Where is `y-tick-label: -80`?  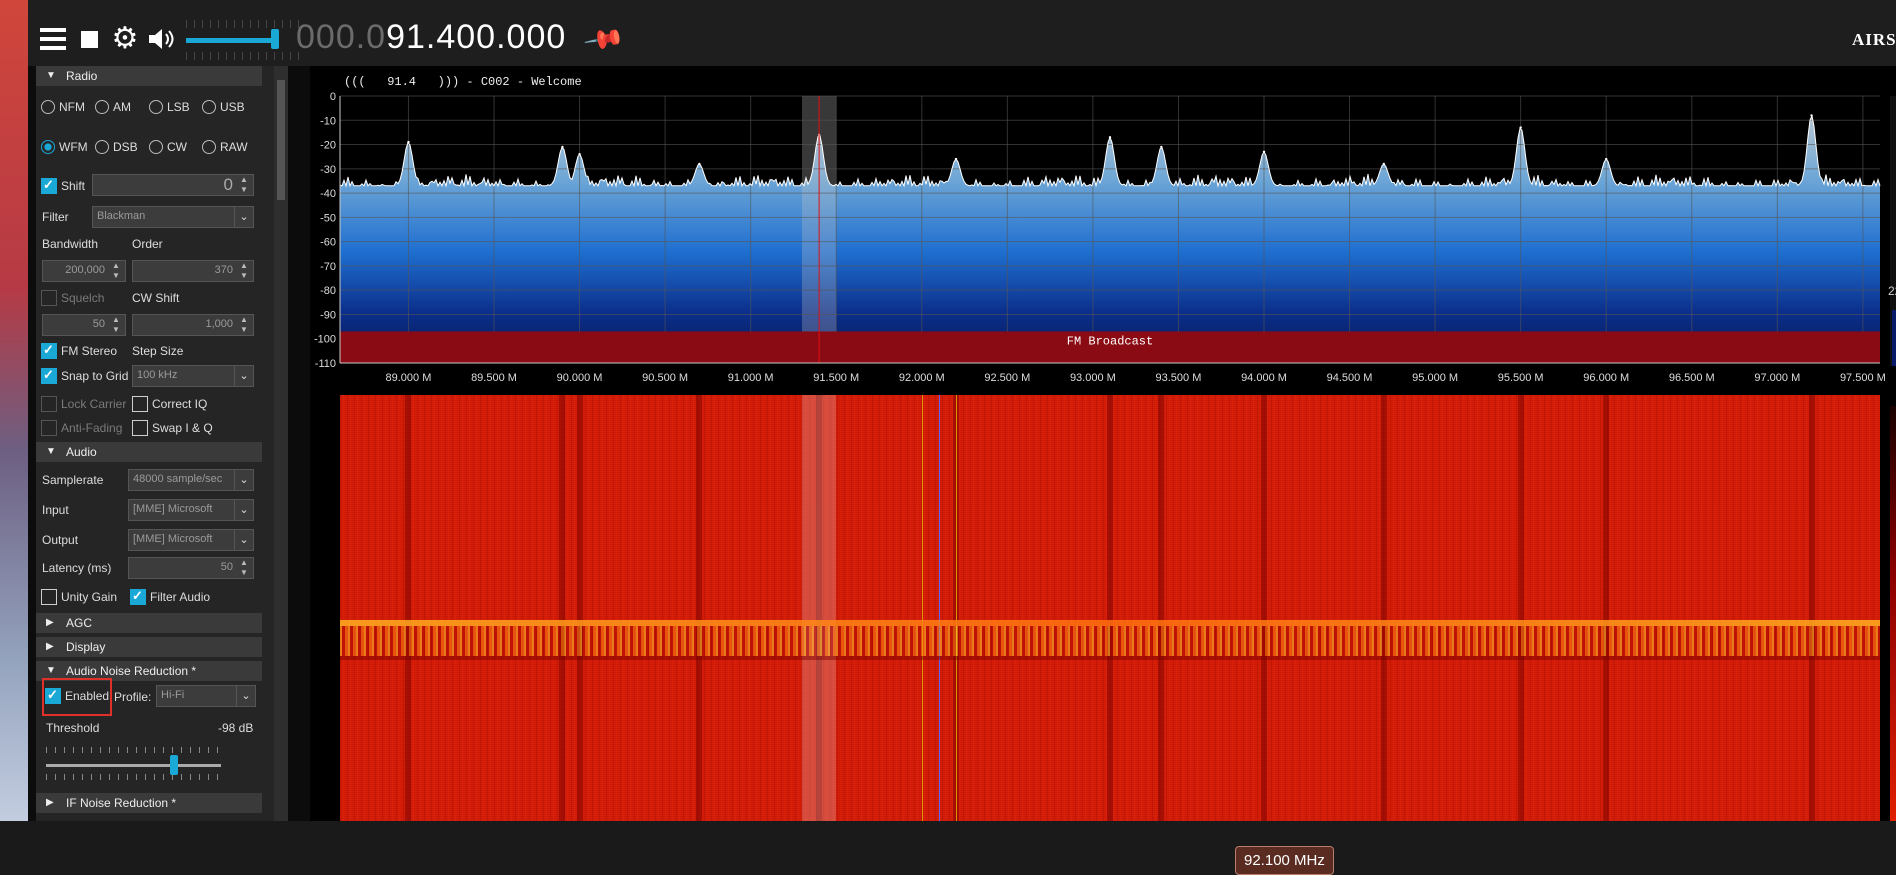
y-tick-label: -80 is located at coordinates (328, 291).